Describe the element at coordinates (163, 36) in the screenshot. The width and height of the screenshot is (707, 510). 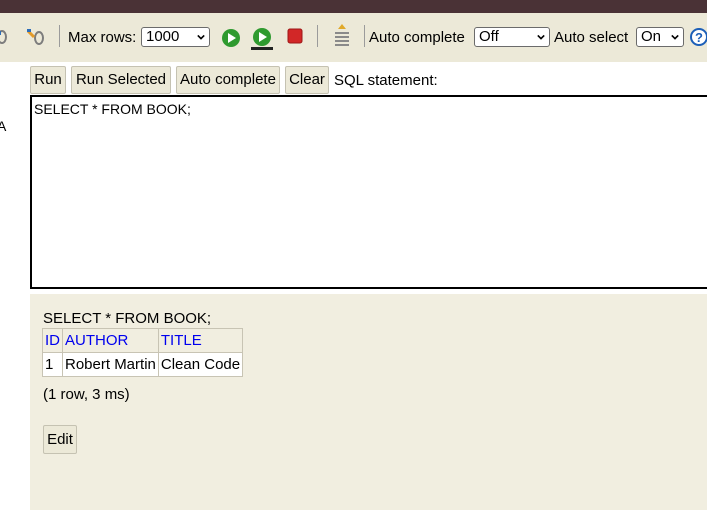
I see `max-rows-value: 1000` at that location.